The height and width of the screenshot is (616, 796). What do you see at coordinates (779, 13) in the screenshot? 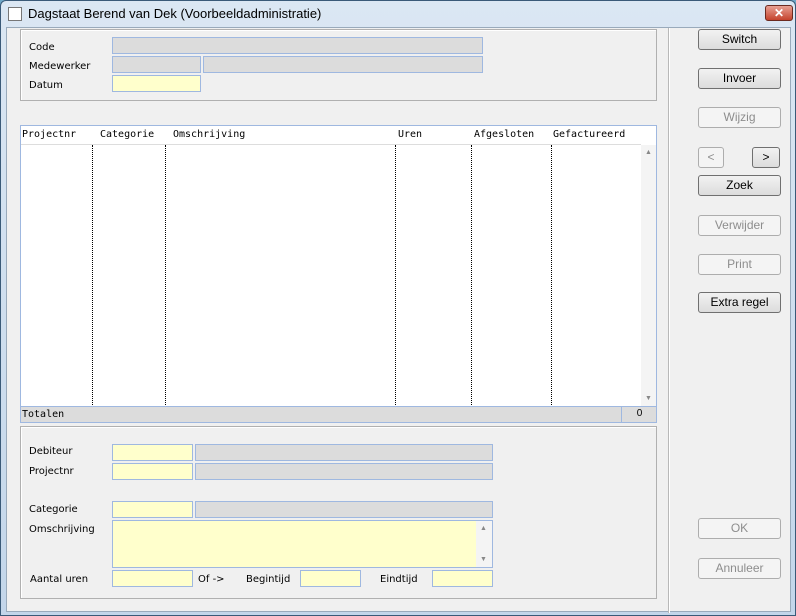
I see `close-button: ✕` at bounding box center [779, 13].